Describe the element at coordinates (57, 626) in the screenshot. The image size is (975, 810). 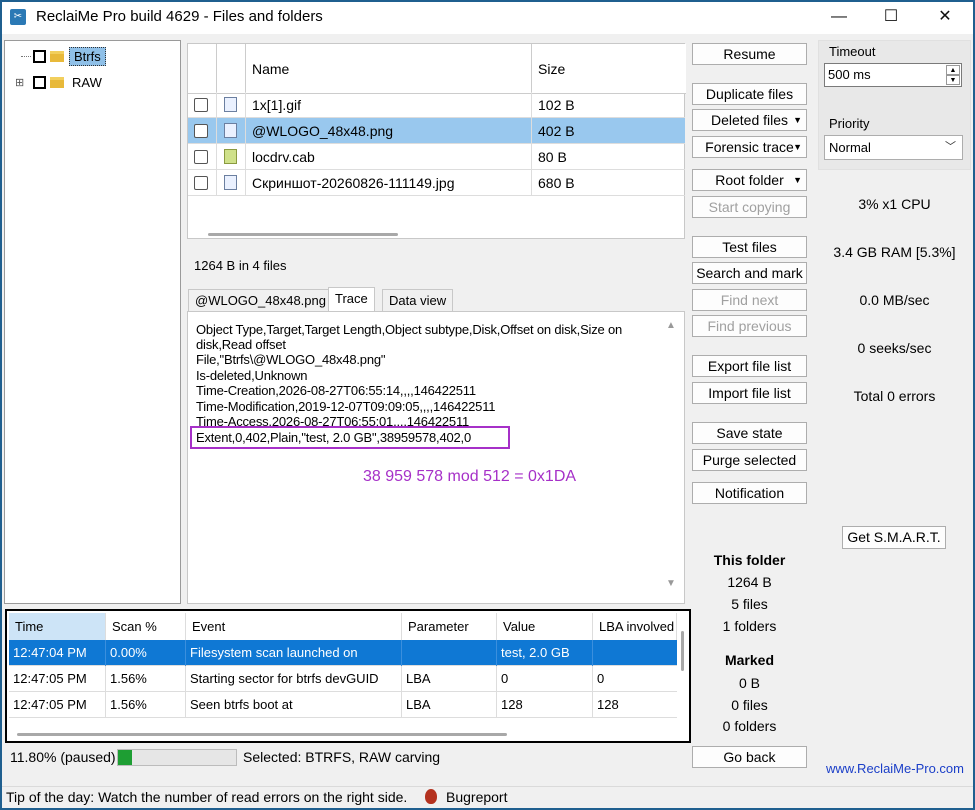
I see `log-column-time: Time` at that location.